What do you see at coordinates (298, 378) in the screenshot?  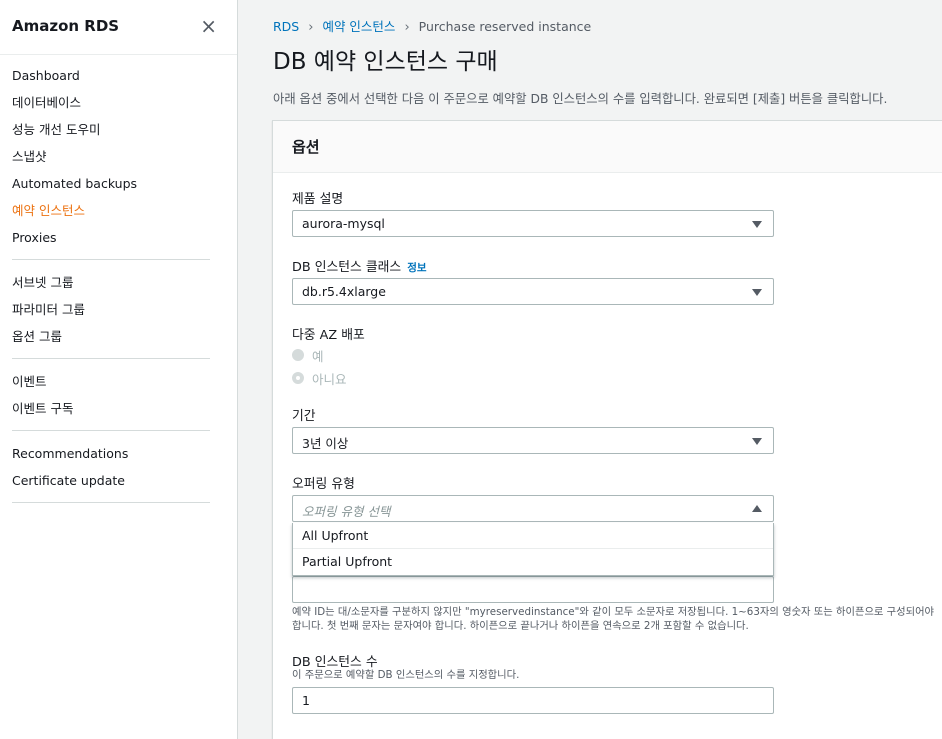 I see `radio-button-selected` at bounding box center [298, 378].